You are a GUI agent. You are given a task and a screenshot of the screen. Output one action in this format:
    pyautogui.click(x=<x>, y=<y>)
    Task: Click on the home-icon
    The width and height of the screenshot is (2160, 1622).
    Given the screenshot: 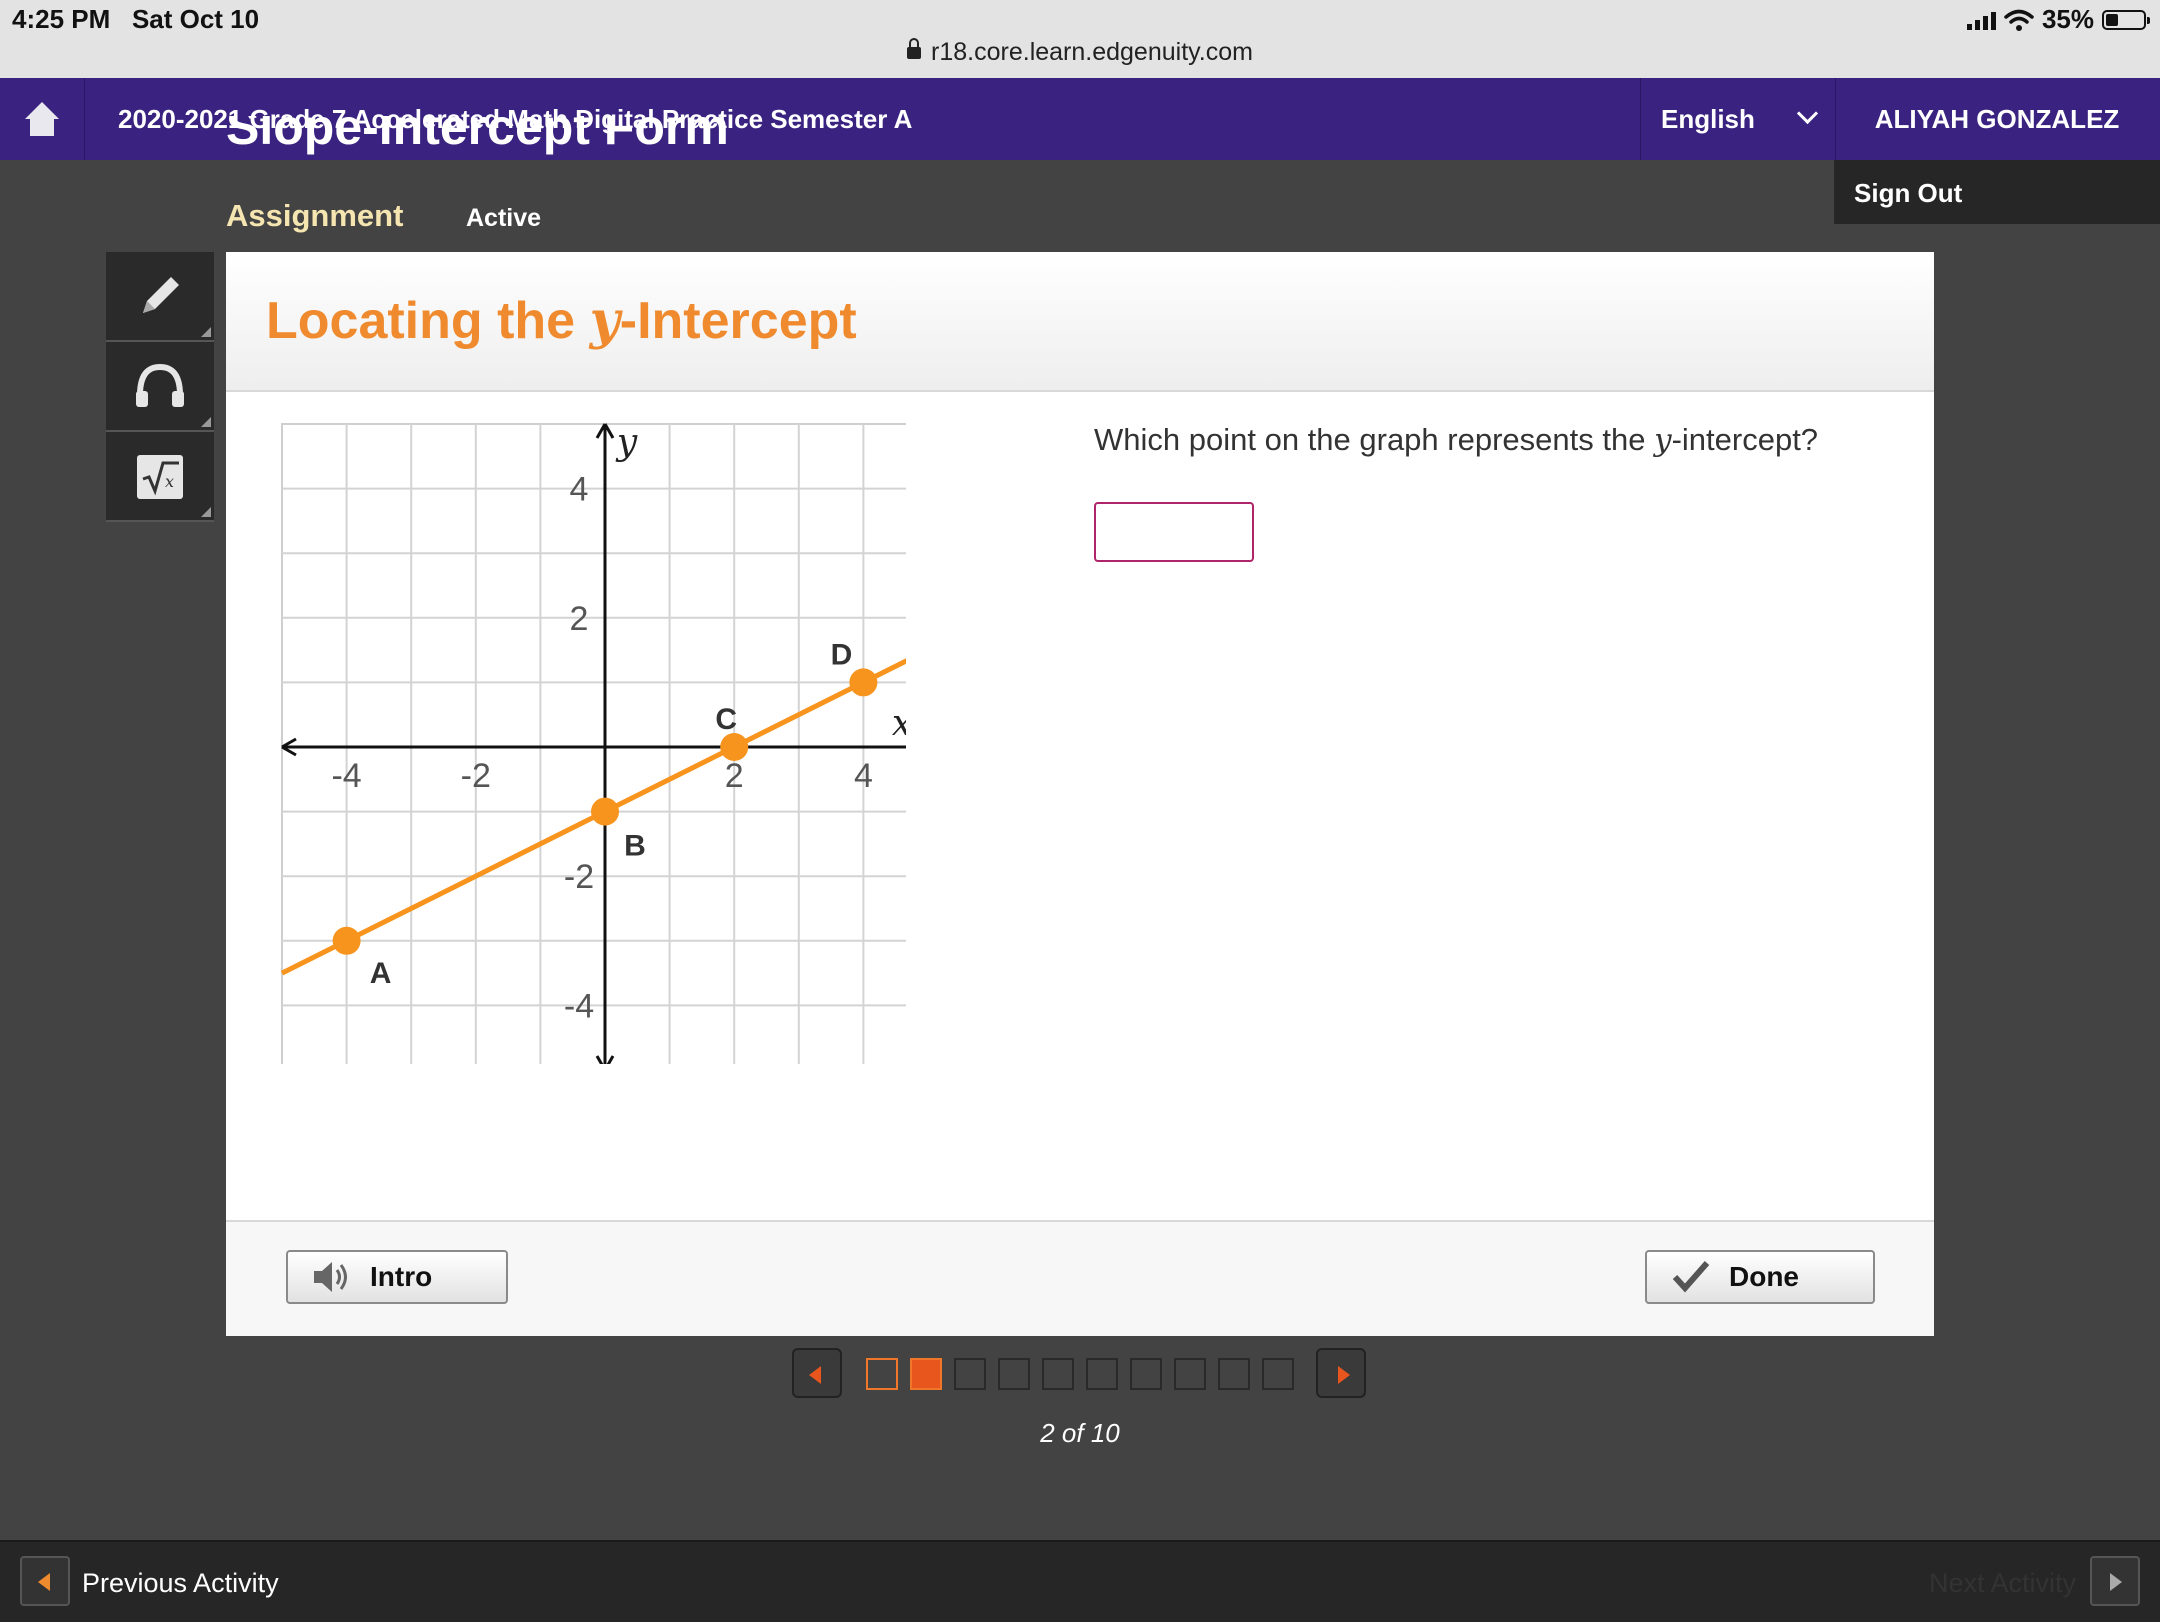 What is the action you would take?
    pyautogui.click(x=42, y=119)
    